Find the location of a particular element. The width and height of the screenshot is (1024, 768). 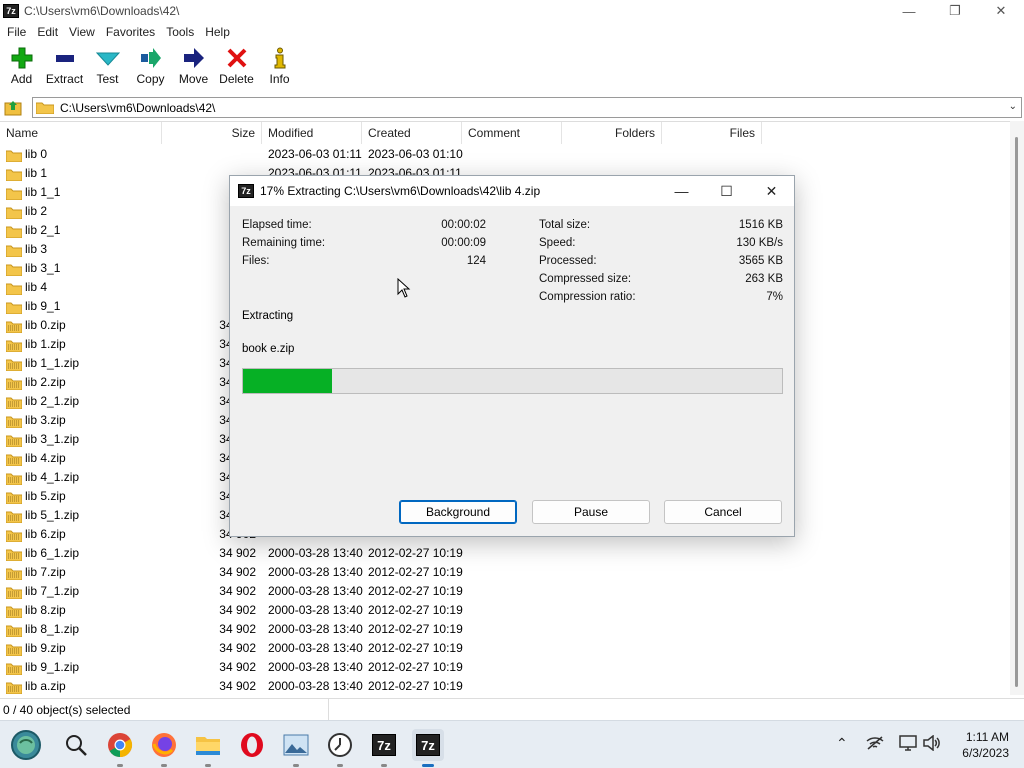

elapsed-label: Elapsed time: is located at coordinates (277, 225).